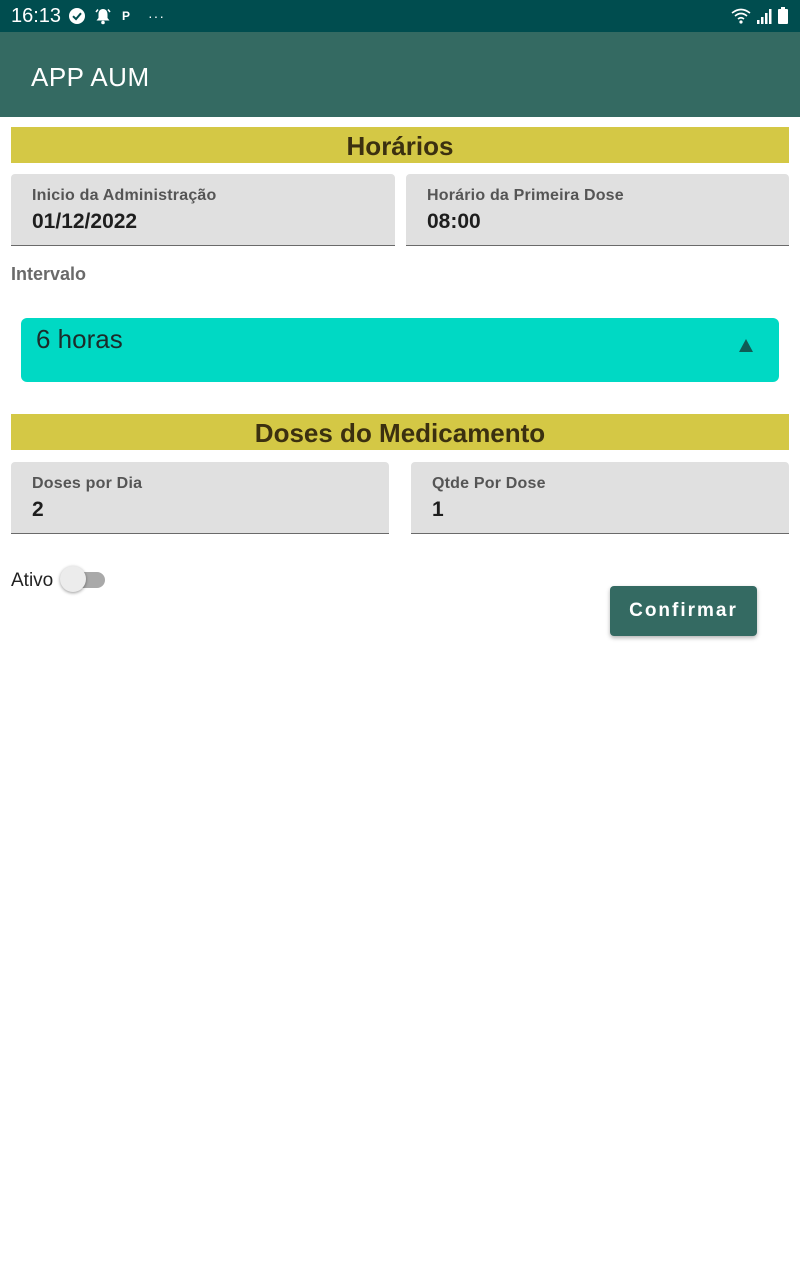 This screenshot has width=800, height=1280. Describe the element at coordinates (525, 195) in the screenshot. I see `horario-primeira-dose-label: Horário da Primeira Dose` at that location.